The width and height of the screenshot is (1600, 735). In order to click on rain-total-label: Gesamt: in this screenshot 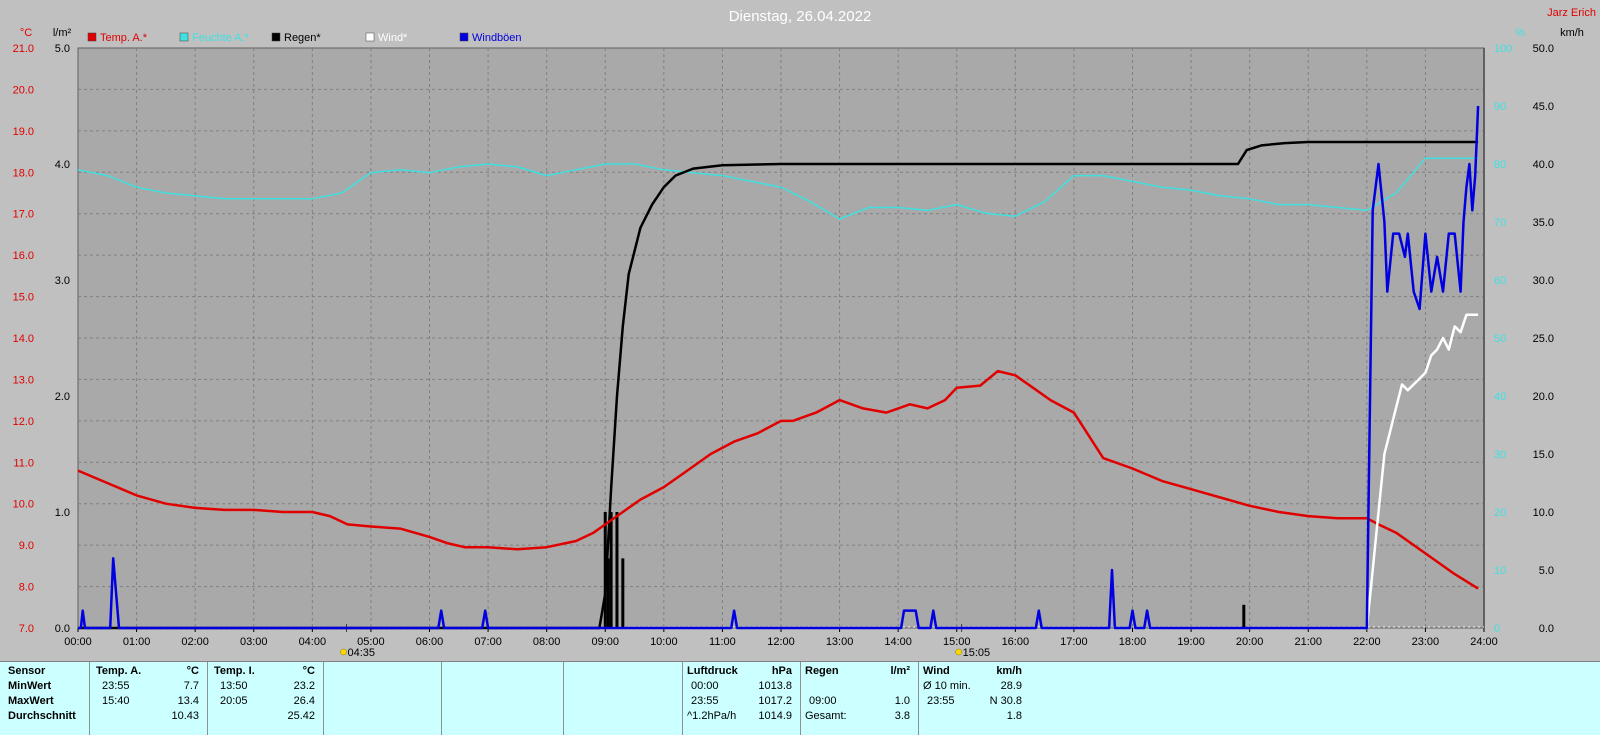, I will do `click(826, 716)`.